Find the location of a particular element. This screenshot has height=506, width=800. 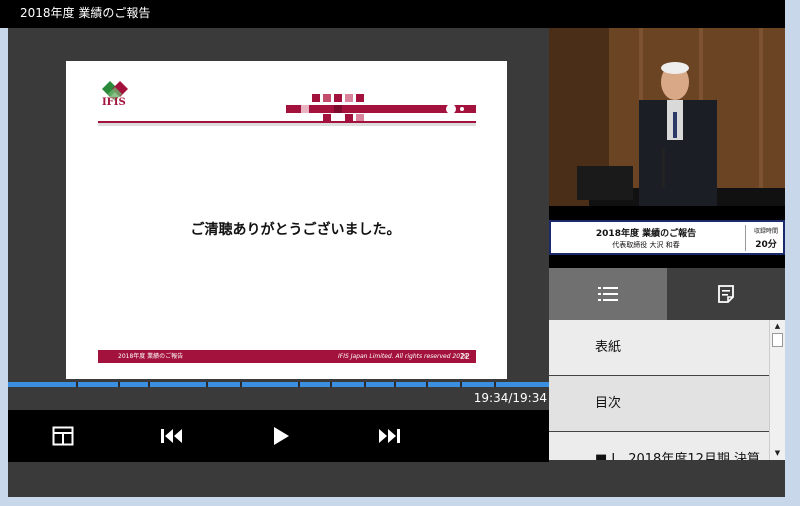

speaker-video-frame is located at coordinates (667, 117).